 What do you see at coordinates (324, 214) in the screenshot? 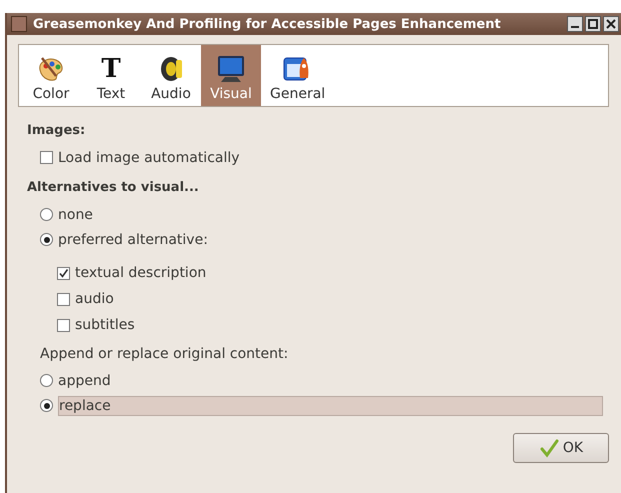
I see `radio-option: none` at bounding box center [324, 214].